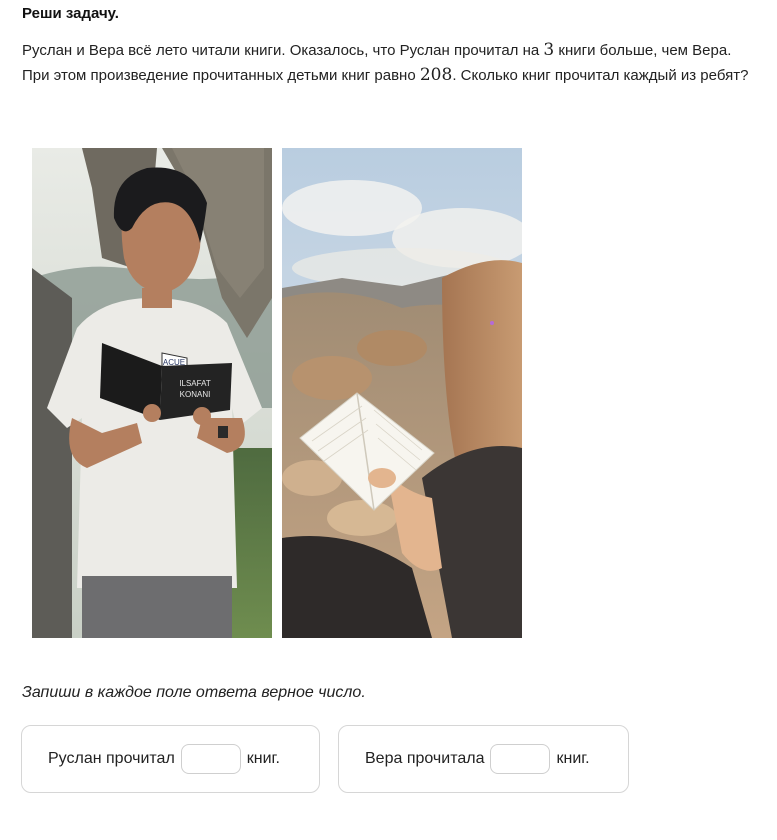  What do you see at coordinates (425, 758) in the screenshot?
I see `vera-answer-prefix: Вера прочитала` at bounding box center [425, 758].